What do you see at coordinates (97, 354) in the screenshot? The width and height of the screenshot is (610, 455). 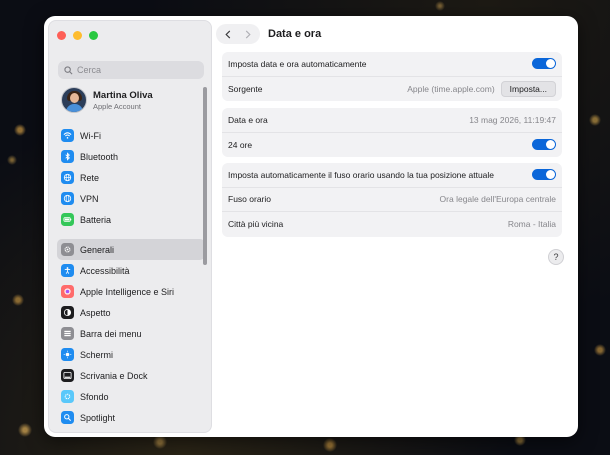 I see `sidebar-item-label: Schermi` at bounding box center [97, 354].